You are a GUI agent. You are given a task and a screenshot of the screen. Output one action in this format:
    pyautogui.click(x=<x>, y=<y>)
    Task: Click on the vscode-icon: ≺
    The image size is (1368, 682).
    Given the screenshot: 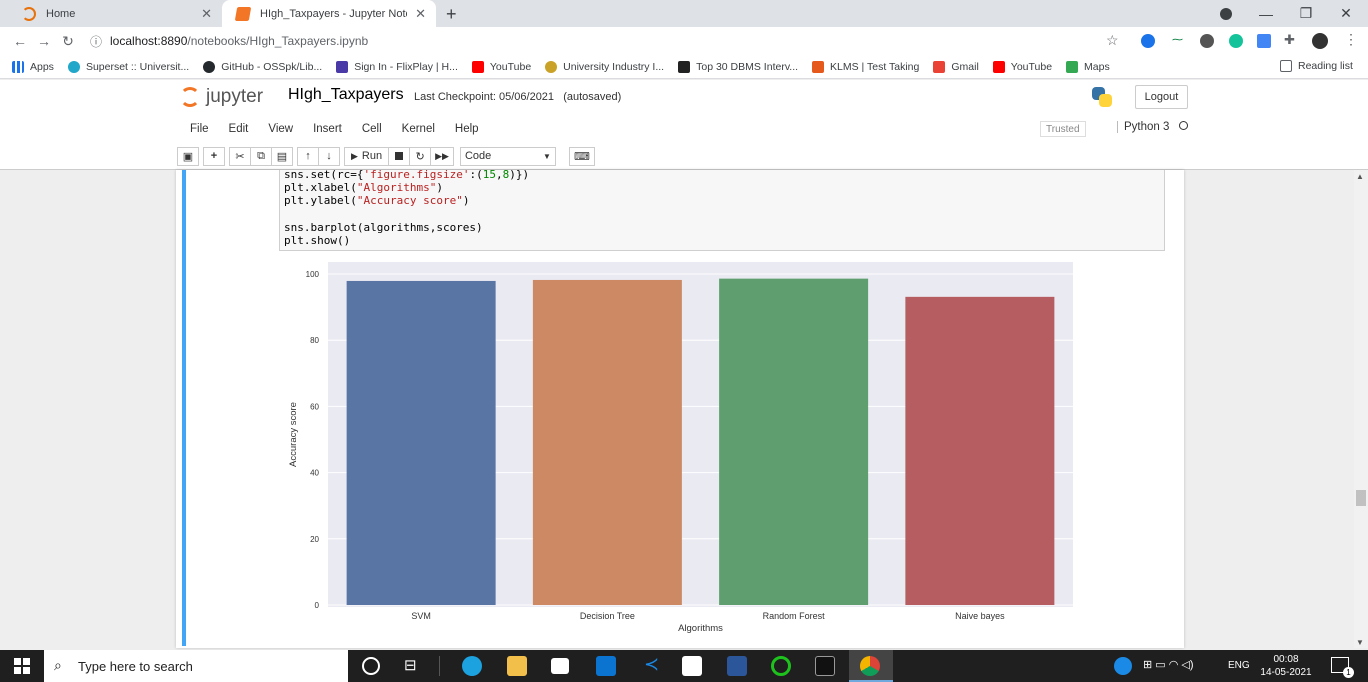 What is the action you would take?
    pyautogui.click(x=651, y=664)
    